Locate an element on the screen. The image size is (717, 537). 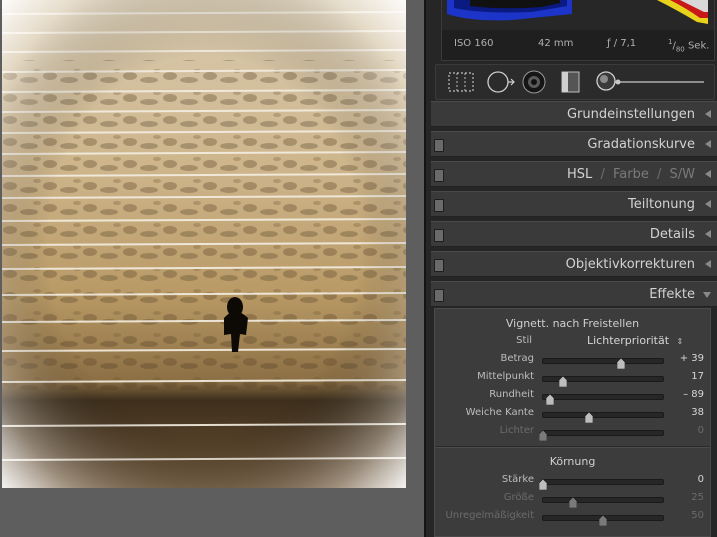
section-grundeinstellungen: Grundeinstellungen is located at coordinates (574, 114).